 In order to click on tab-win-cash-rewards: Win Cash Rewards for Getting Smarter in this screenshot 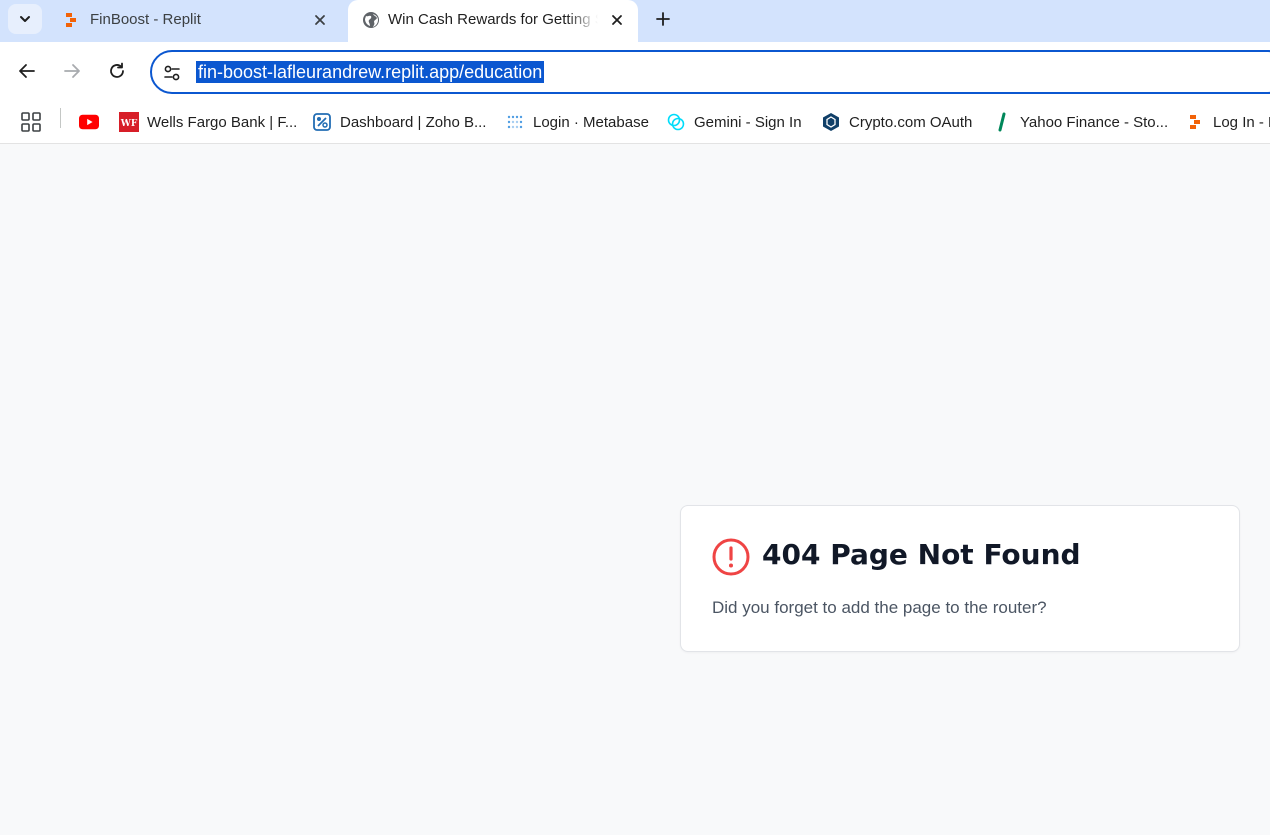, I will do `click(493, 21)`.